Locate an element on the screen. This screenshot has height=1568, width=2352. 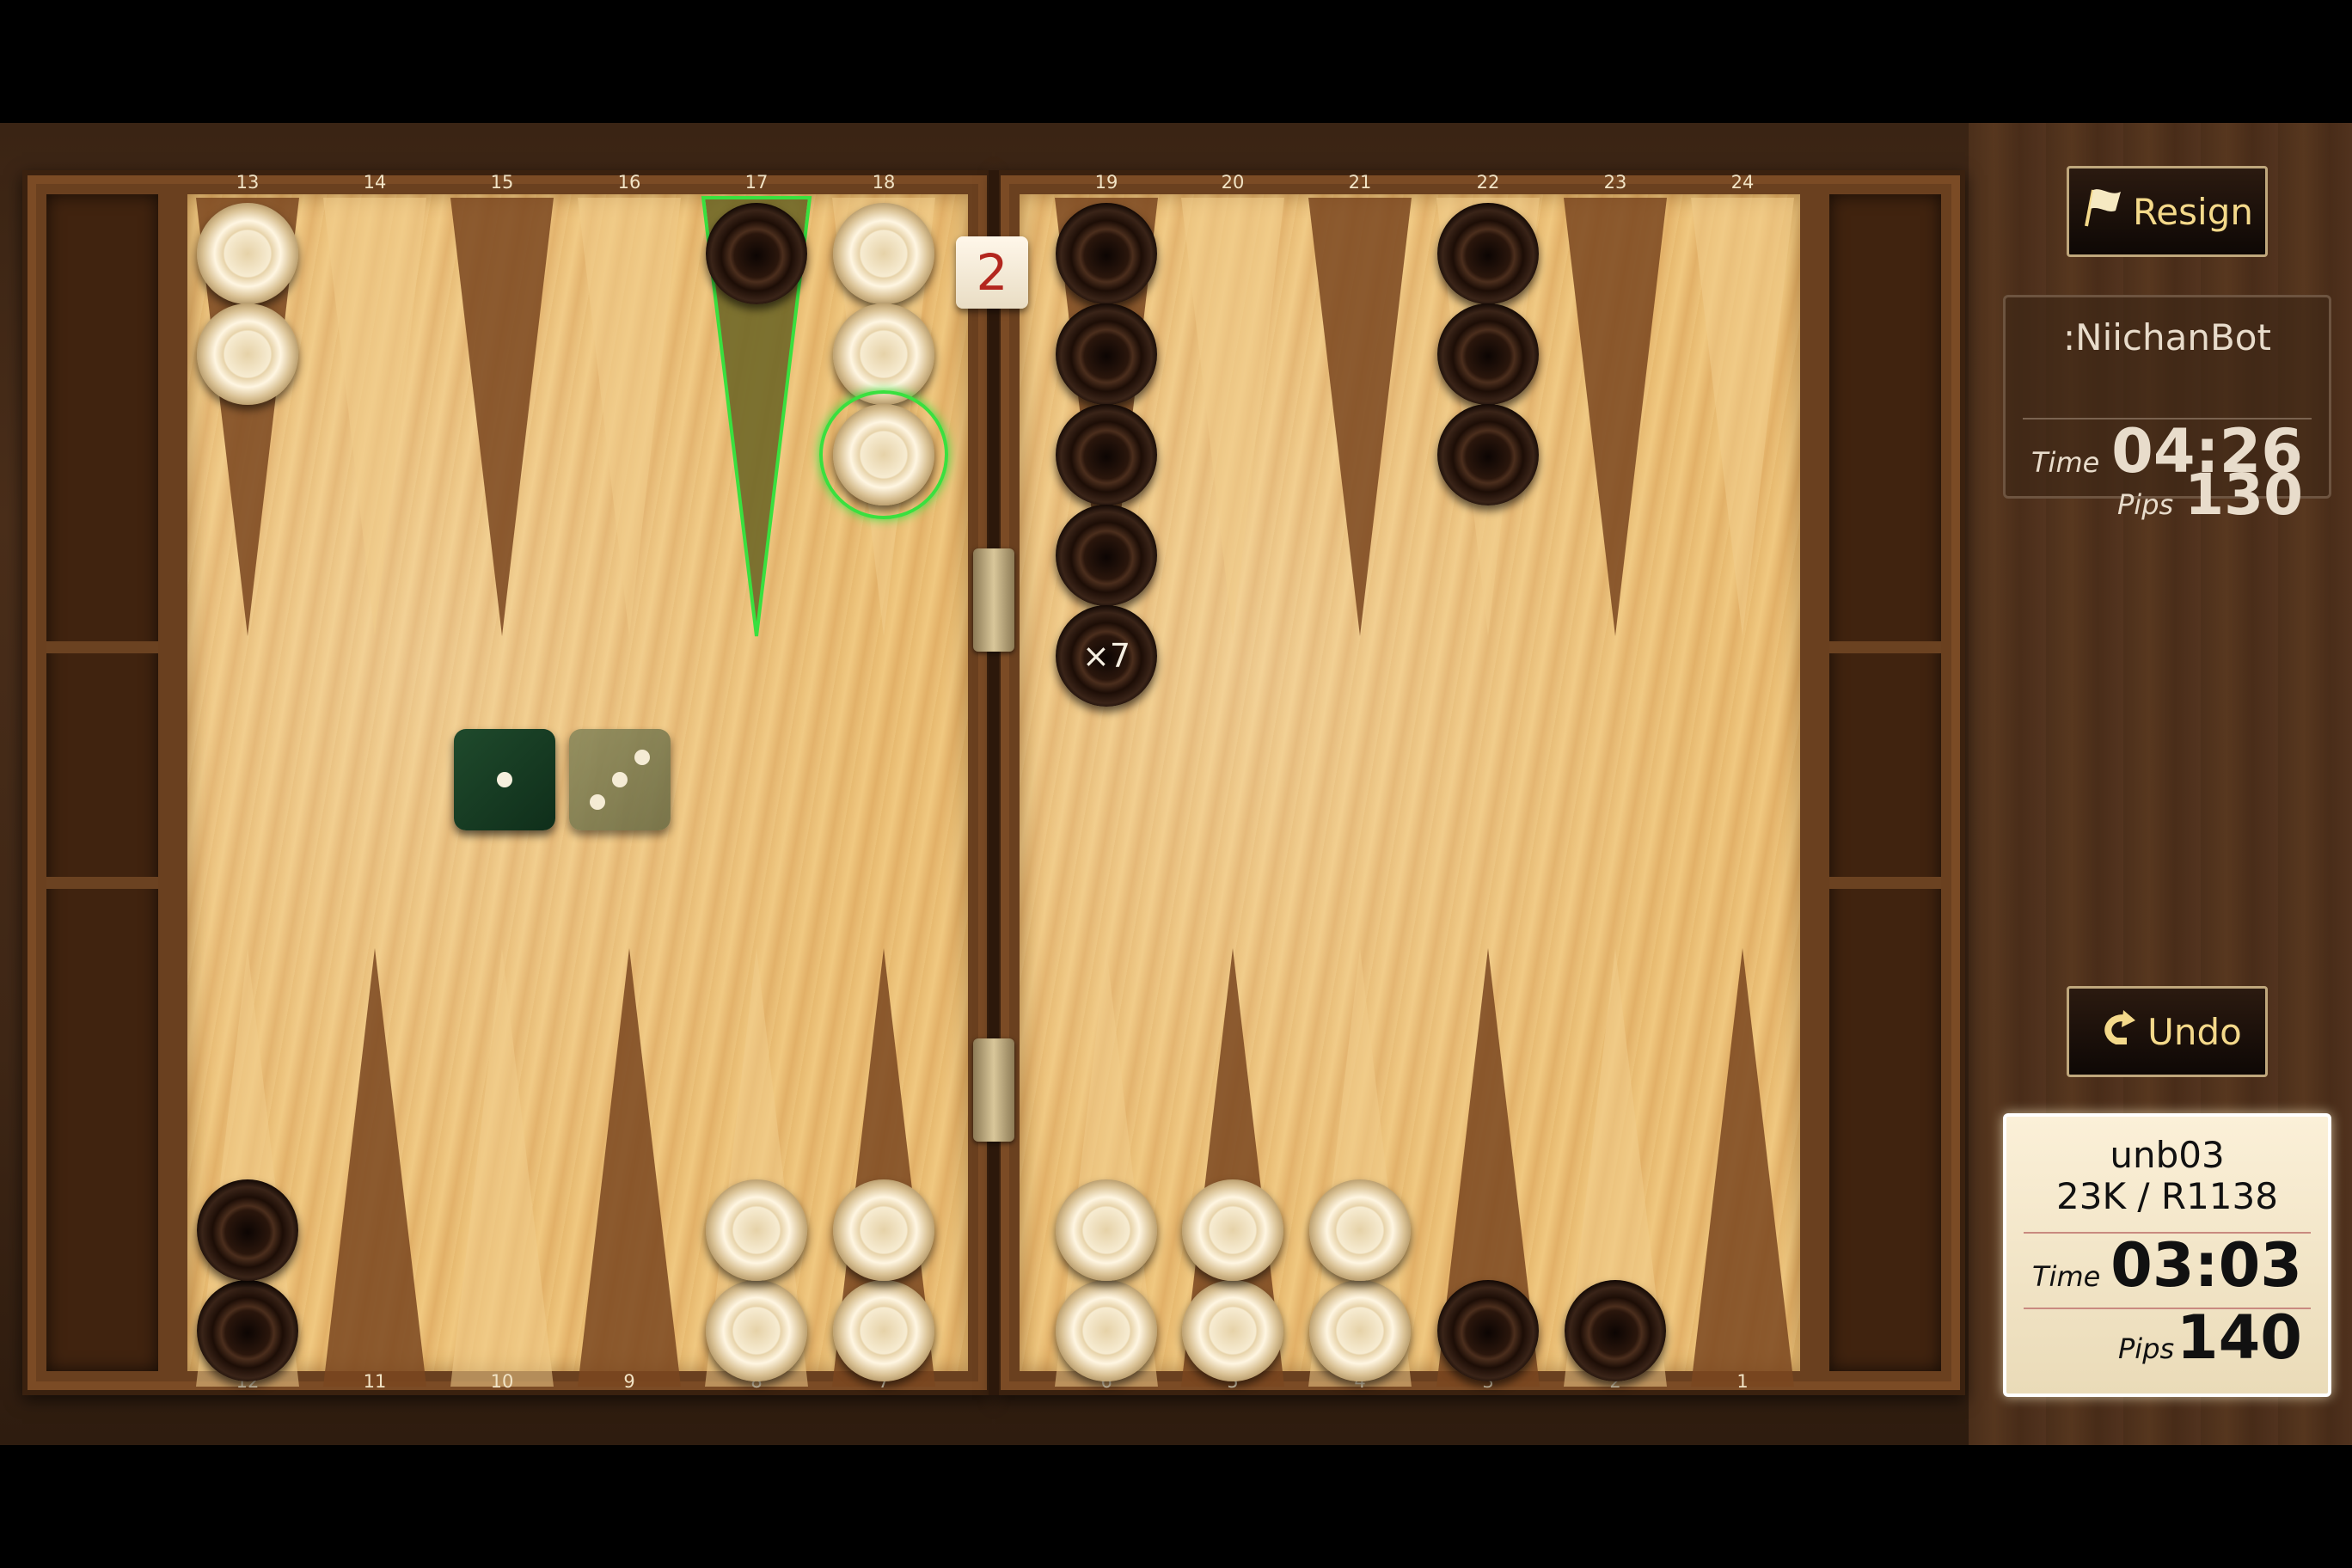
opponent-pips-label: Pips is located at coordinates (2145, 505).